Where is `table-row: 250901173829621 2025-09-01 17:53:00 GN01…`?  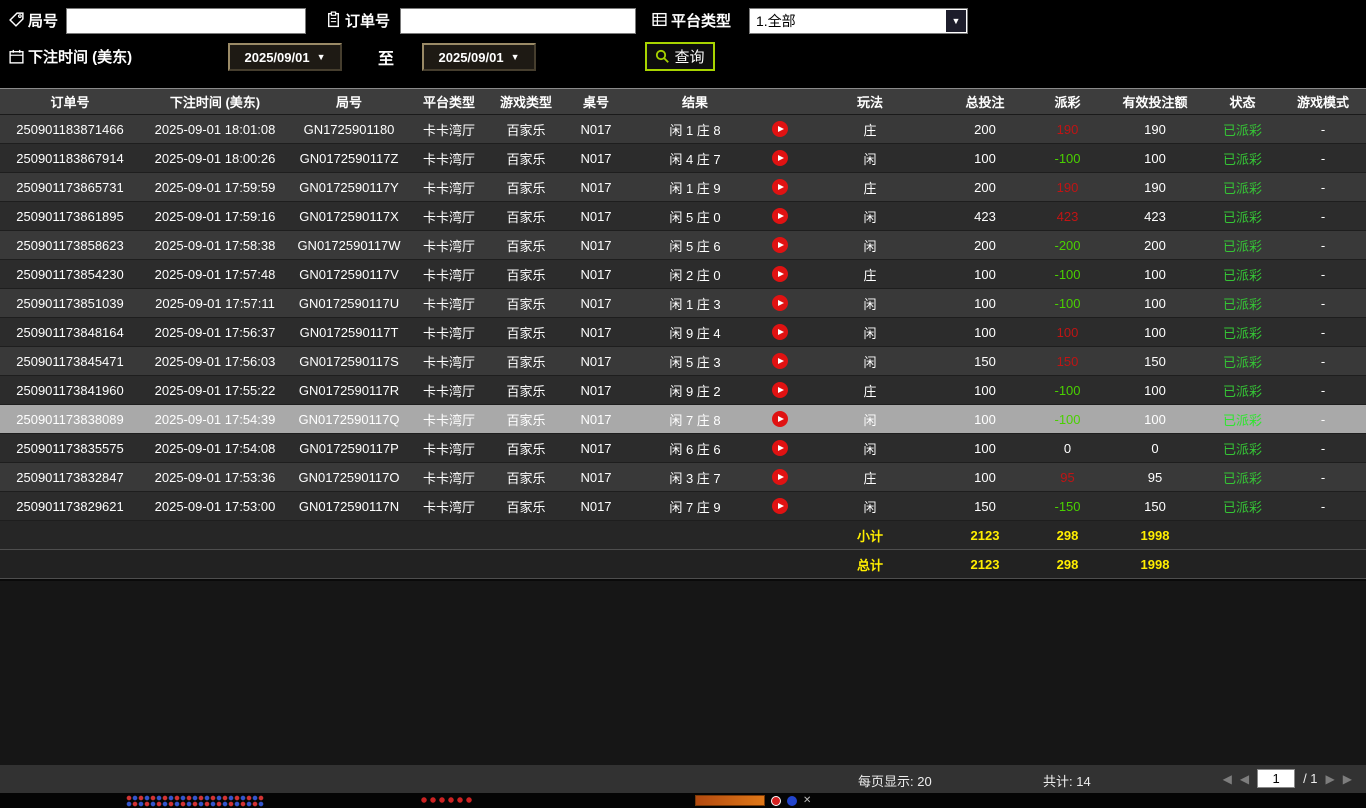
table-row: 250901173829621 2025-09-01 17:53:00 GN01… is located at coordinates (683, 506).